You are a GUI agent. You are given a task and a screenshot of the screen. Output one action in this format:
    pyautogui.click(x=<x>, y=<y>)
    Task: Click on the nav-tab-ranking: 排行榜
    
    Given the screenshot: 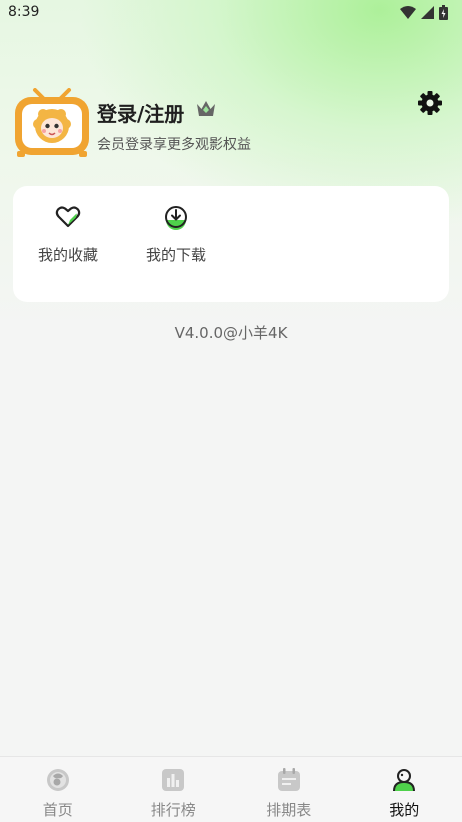 What is the action you would take?
    pyautogui.click(x=174, y=789)
    